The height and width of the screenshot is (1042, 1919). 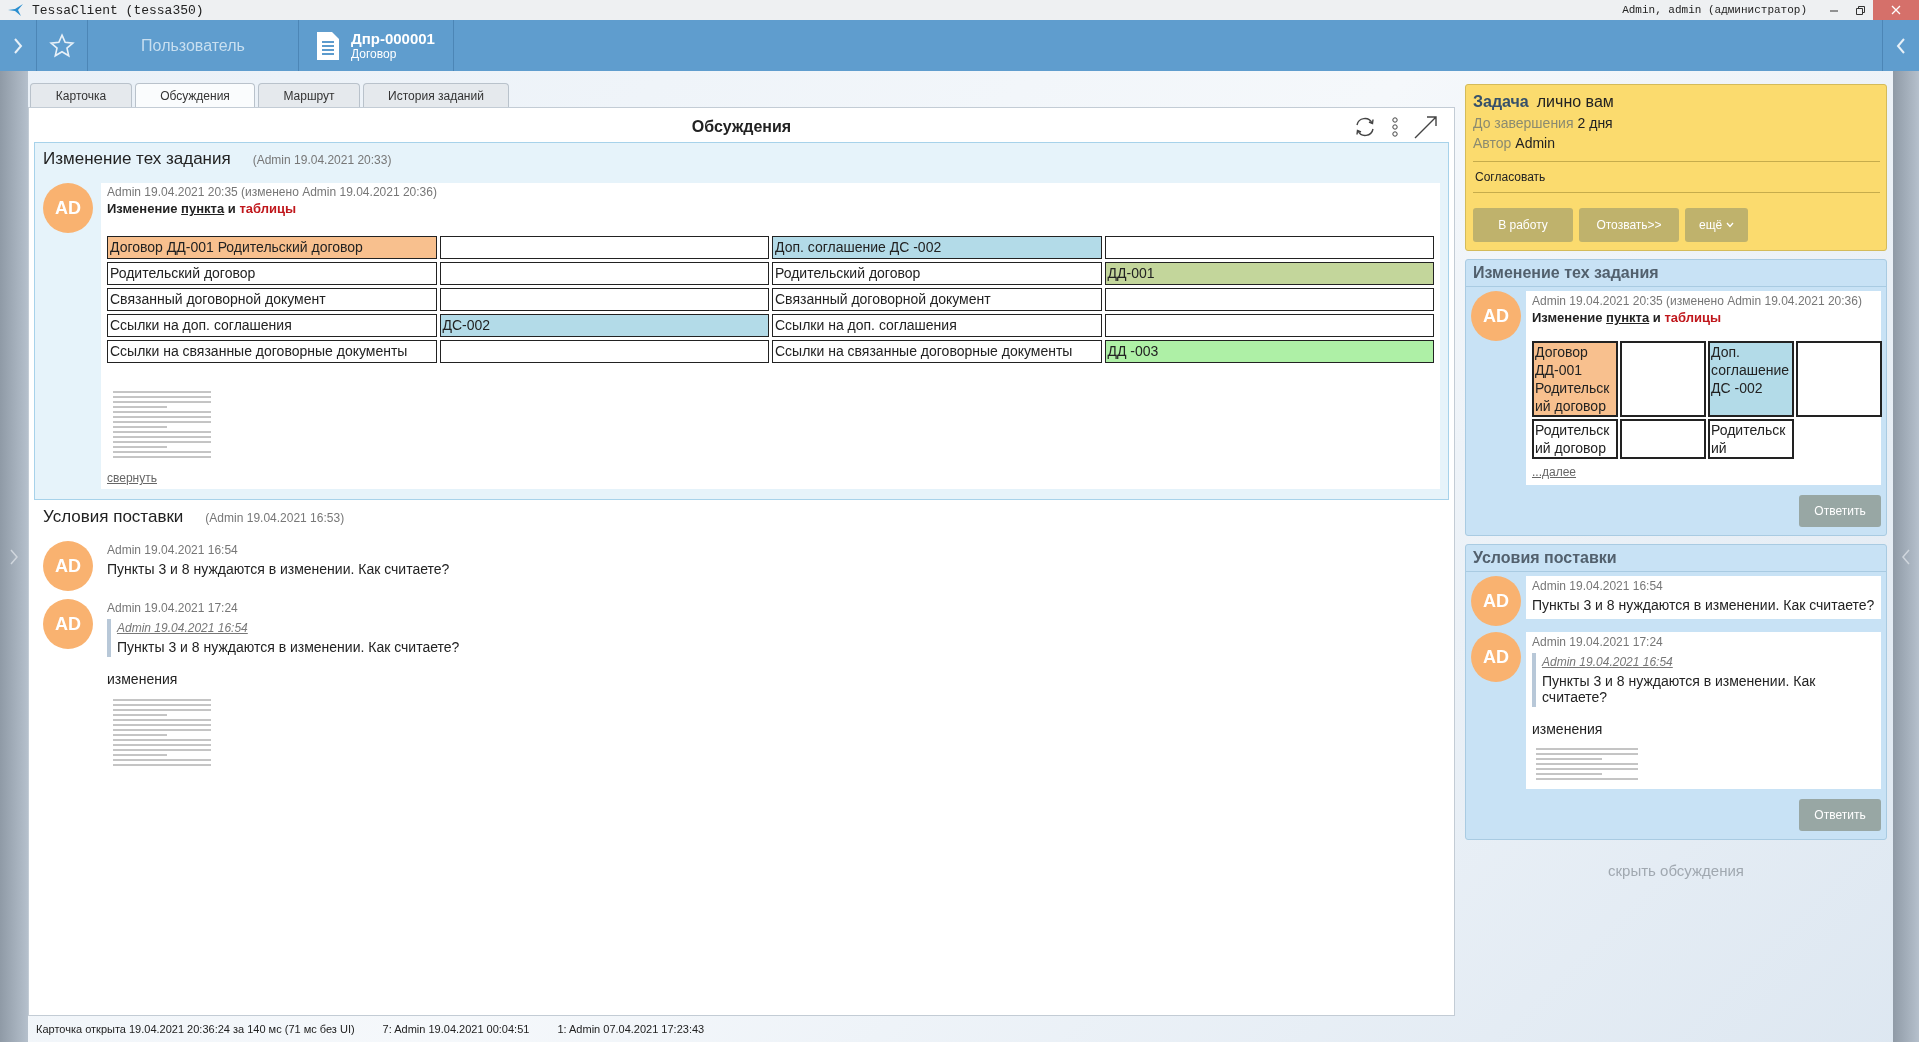 What do you see at coordinates (132, 478) in the screenshot?
I see `collapse-link: свернуть` at bounding box center [132, 478].